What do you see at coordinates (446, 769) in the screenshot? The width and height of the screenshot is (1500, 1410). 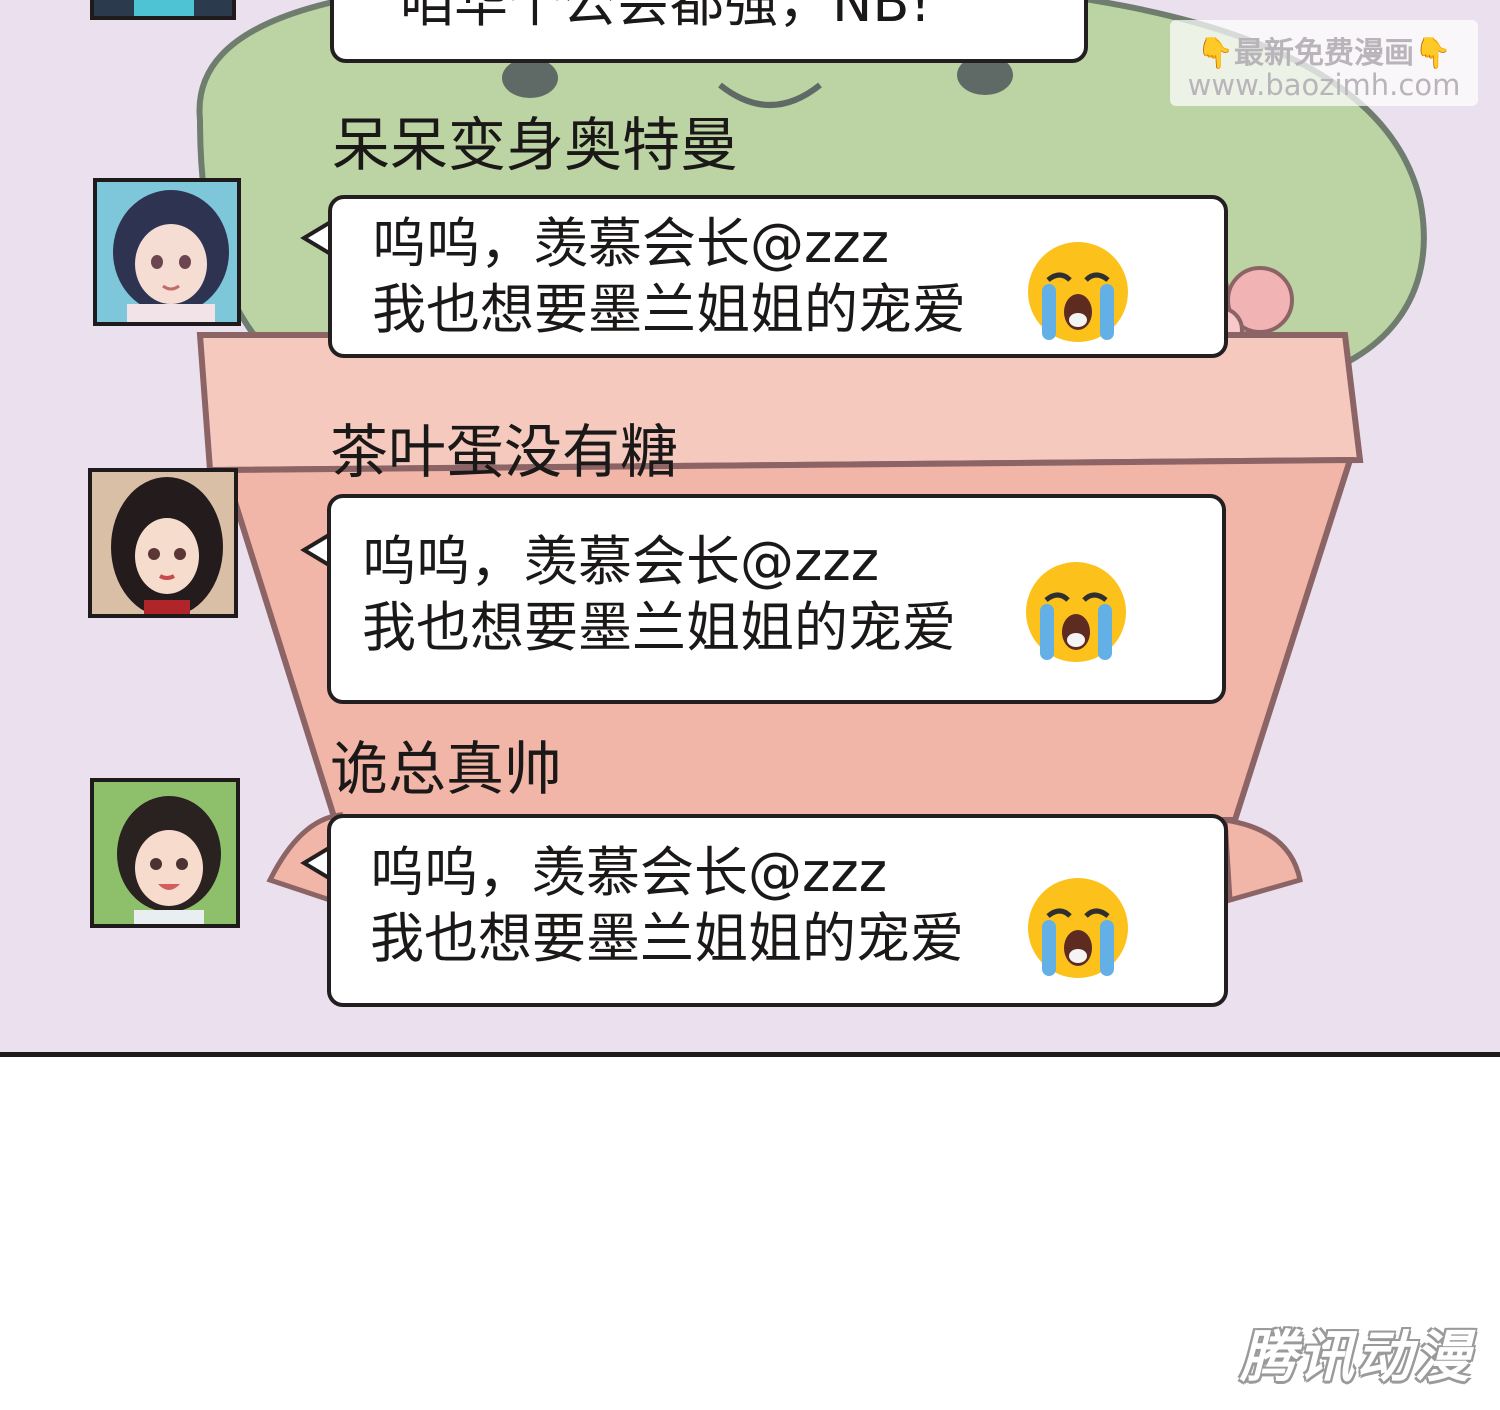 I see `sender-name: 诡总真帅` at bounding box center [446, 769].